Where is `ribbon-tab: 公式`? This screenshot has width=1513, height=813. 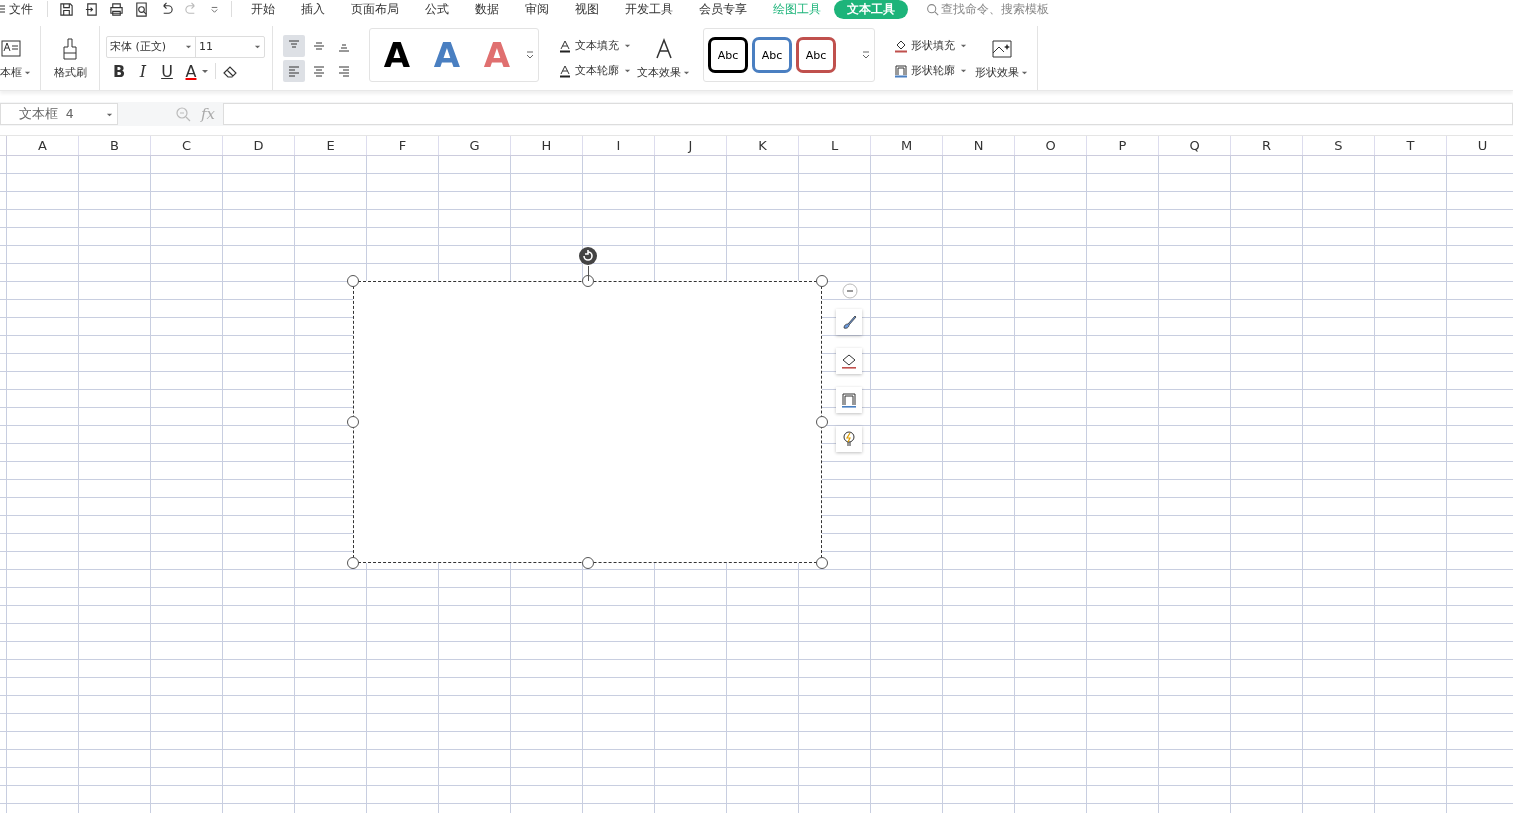 ribbon-tab: 公式 is located at coordinates (437, 9).